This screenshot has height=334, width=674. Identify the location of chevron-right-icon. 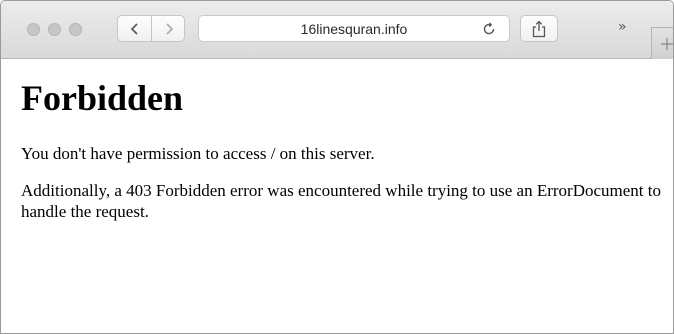
(170, 28).